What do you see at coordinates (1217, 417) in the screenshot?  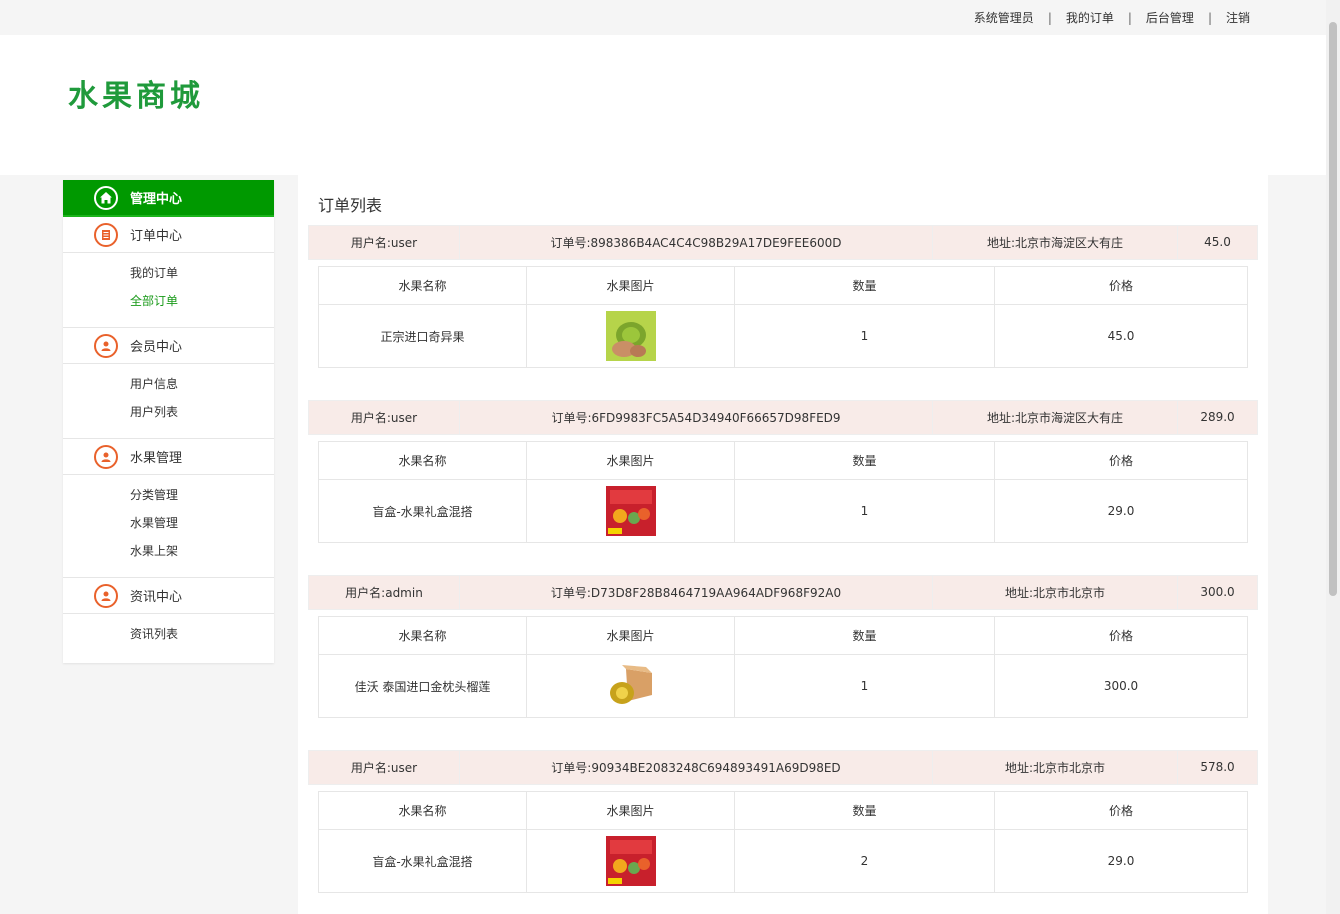 I see `order-total: 289.0` at bounding box center [1217, 417].